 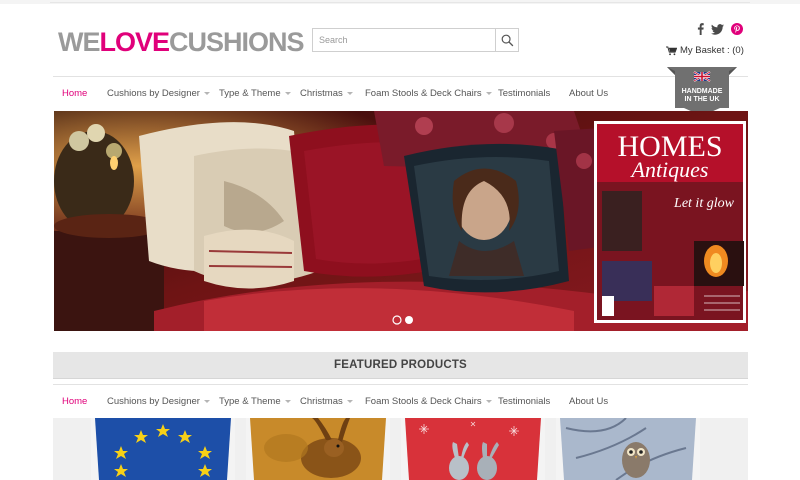 I want to click on product-image-eu-flag, so click(x=163, y=449).